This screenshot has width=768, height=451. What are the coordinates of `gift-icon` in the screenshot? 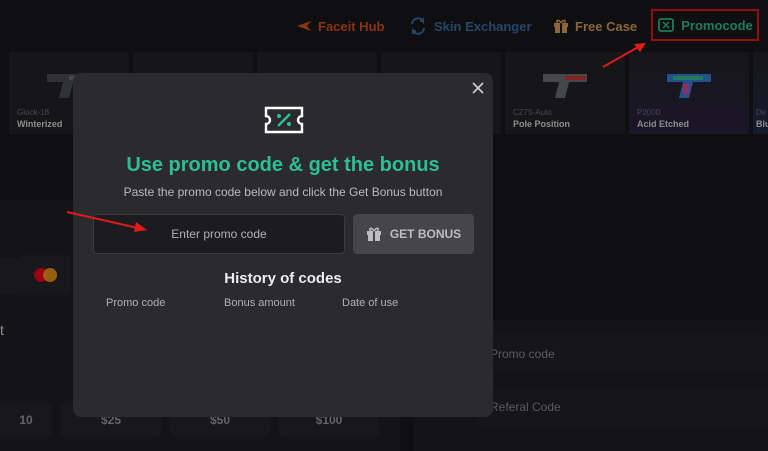 It's located at (373, 234).